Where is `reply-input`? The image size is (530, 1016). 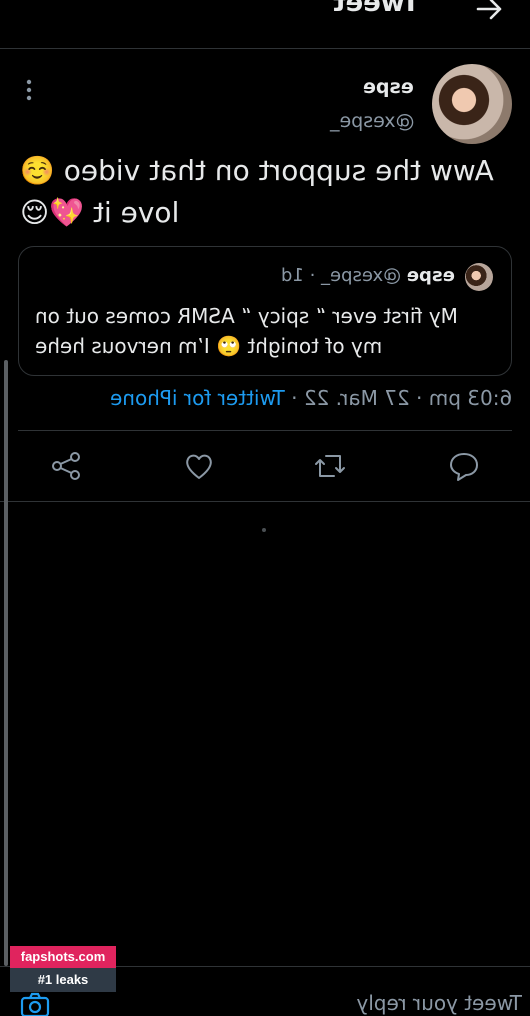
reply-input is located at coordinates (432, 1003).